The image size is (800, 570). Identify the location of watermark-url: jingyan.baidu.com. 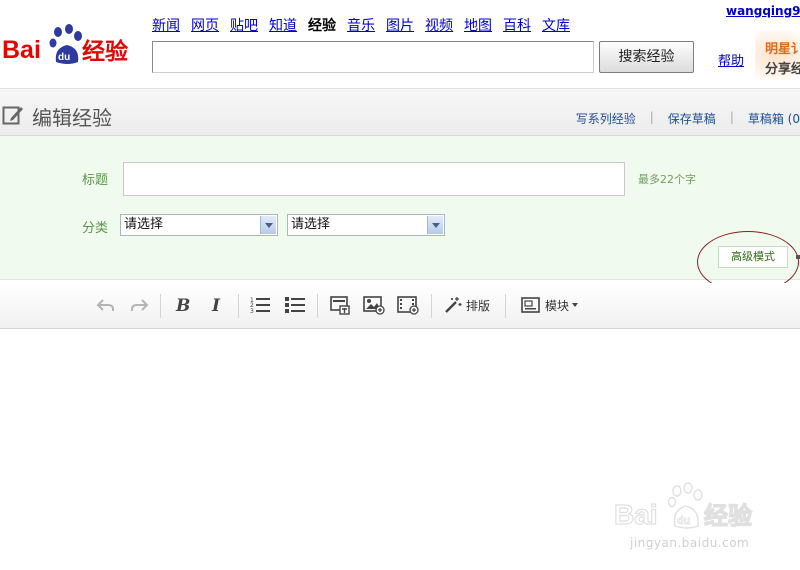
(690, 543).